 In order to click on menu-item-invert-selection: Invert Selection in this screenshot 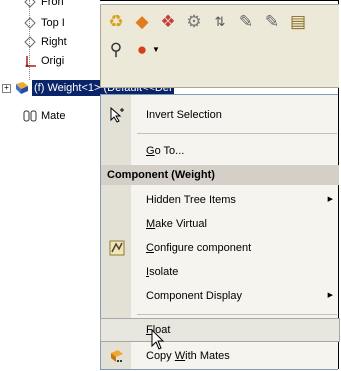, I will do `click(220, 115)`.